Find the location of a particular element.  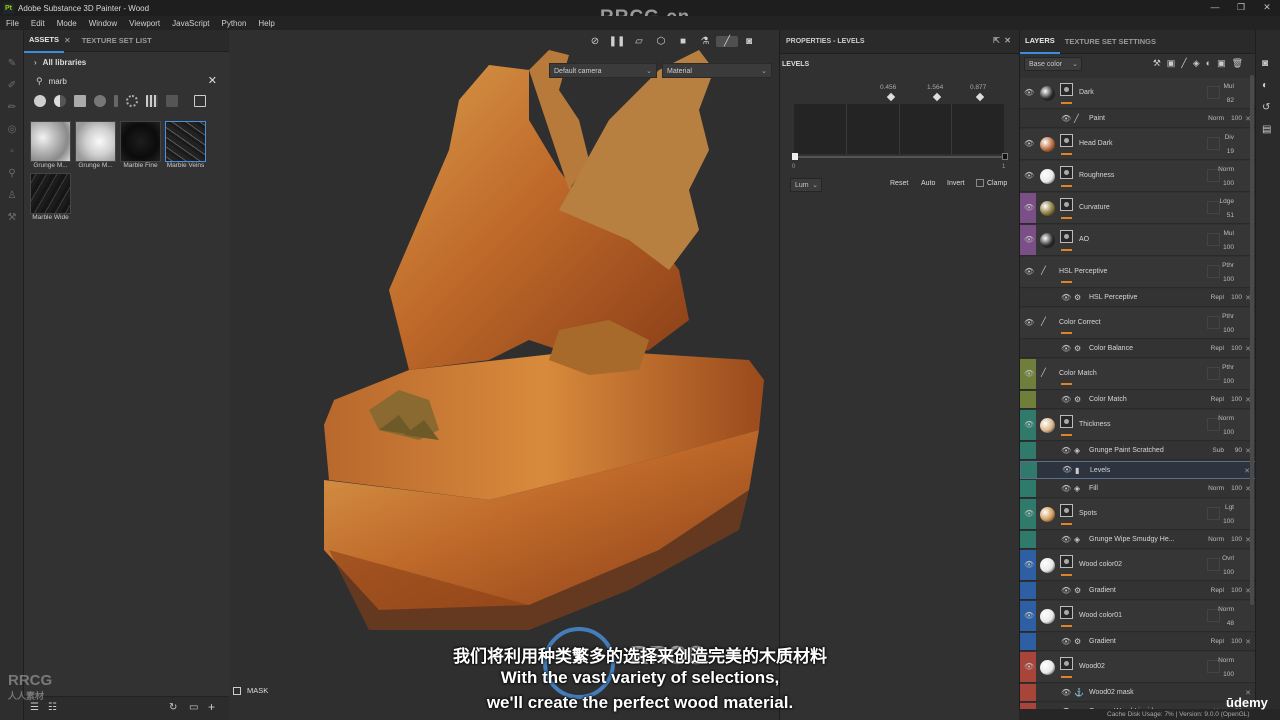

brush-tool-icon: ✎ is located at coordinates (12, 64).